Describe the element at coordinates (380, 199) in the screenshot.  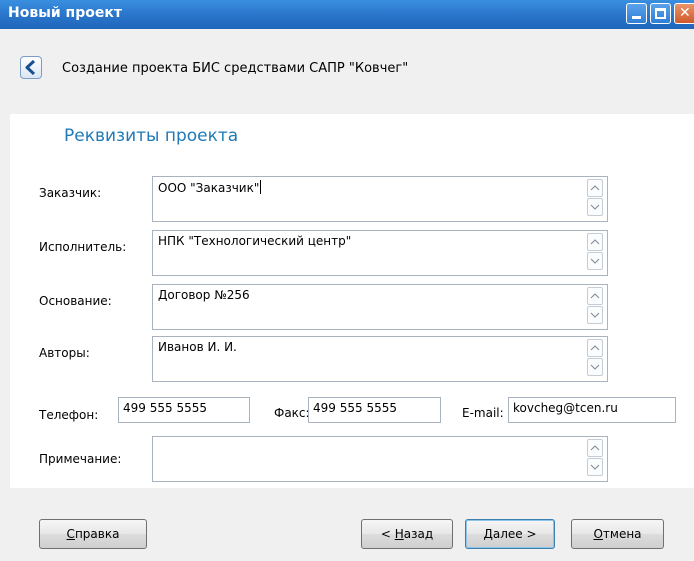
I see `customer-field: ООО "Заказчик"` at that location.